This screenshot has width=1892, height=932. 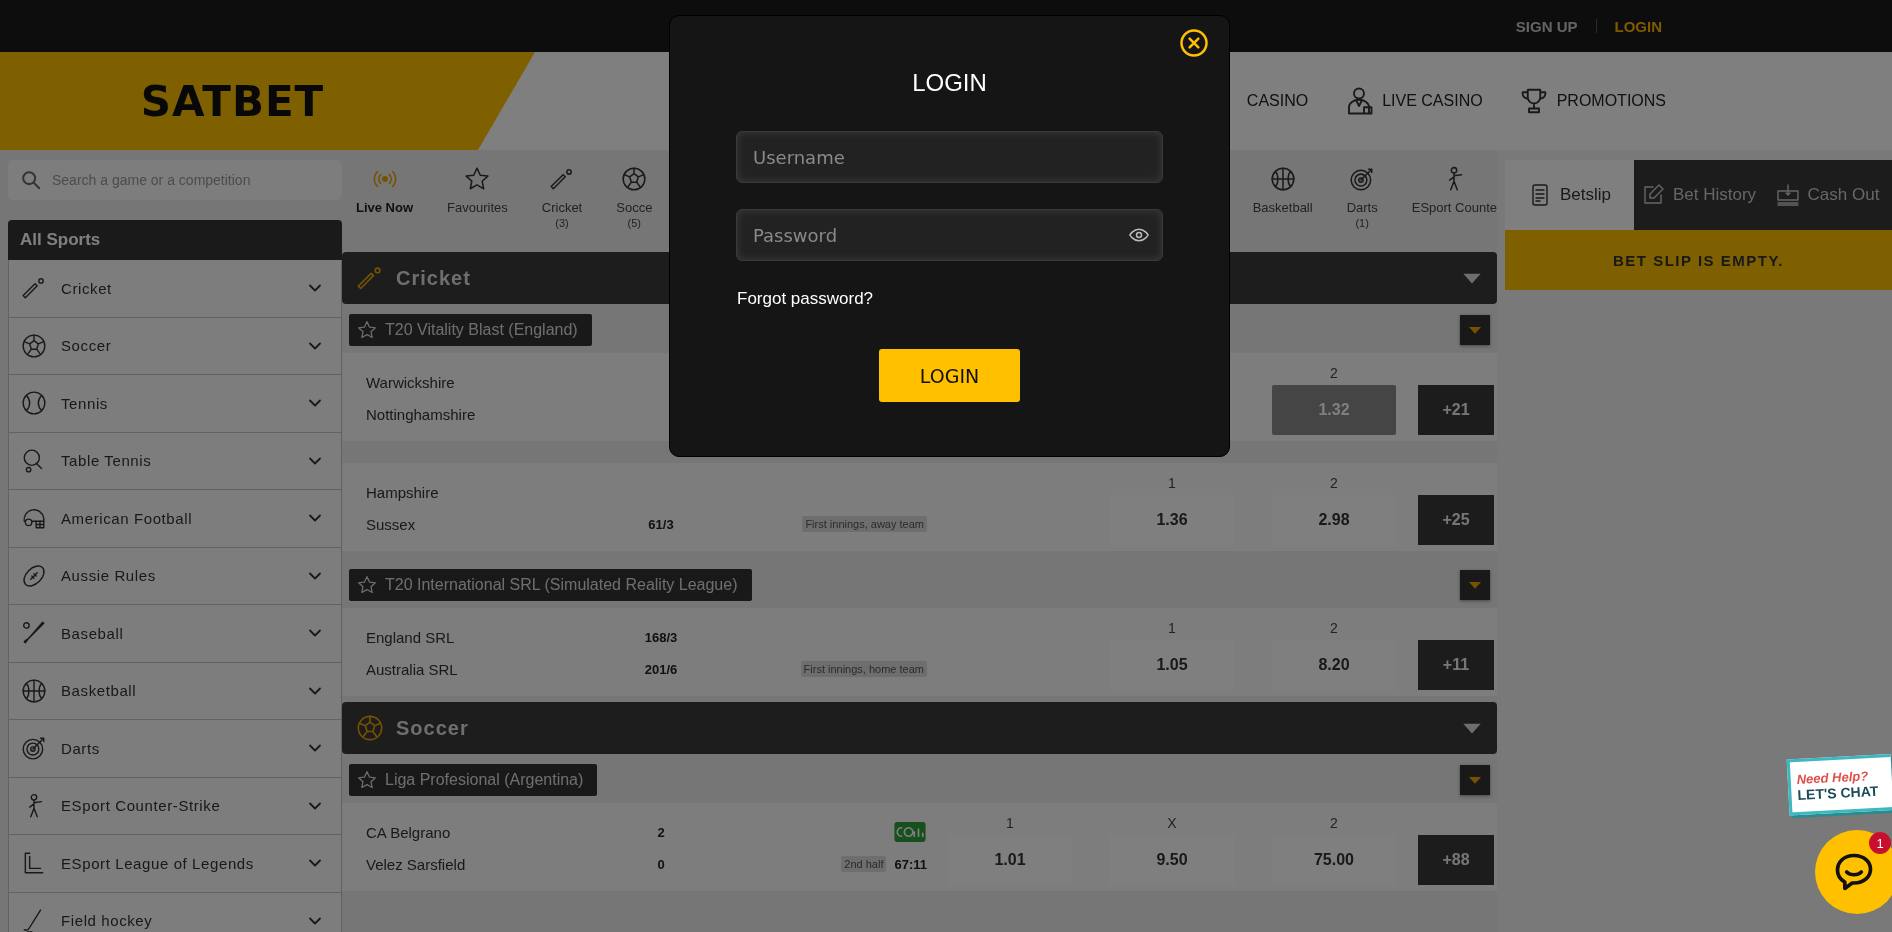 I want to click on innings-tag: First innings, home team, so click(x=863, y=669).